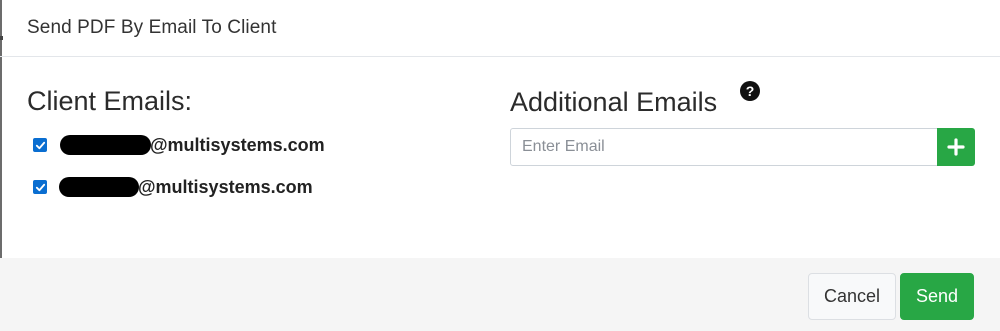  Describe the element at coordinates (152, 27) in the screenshot. I see `dialog-title: Send PDF By Email To Client` at that location.